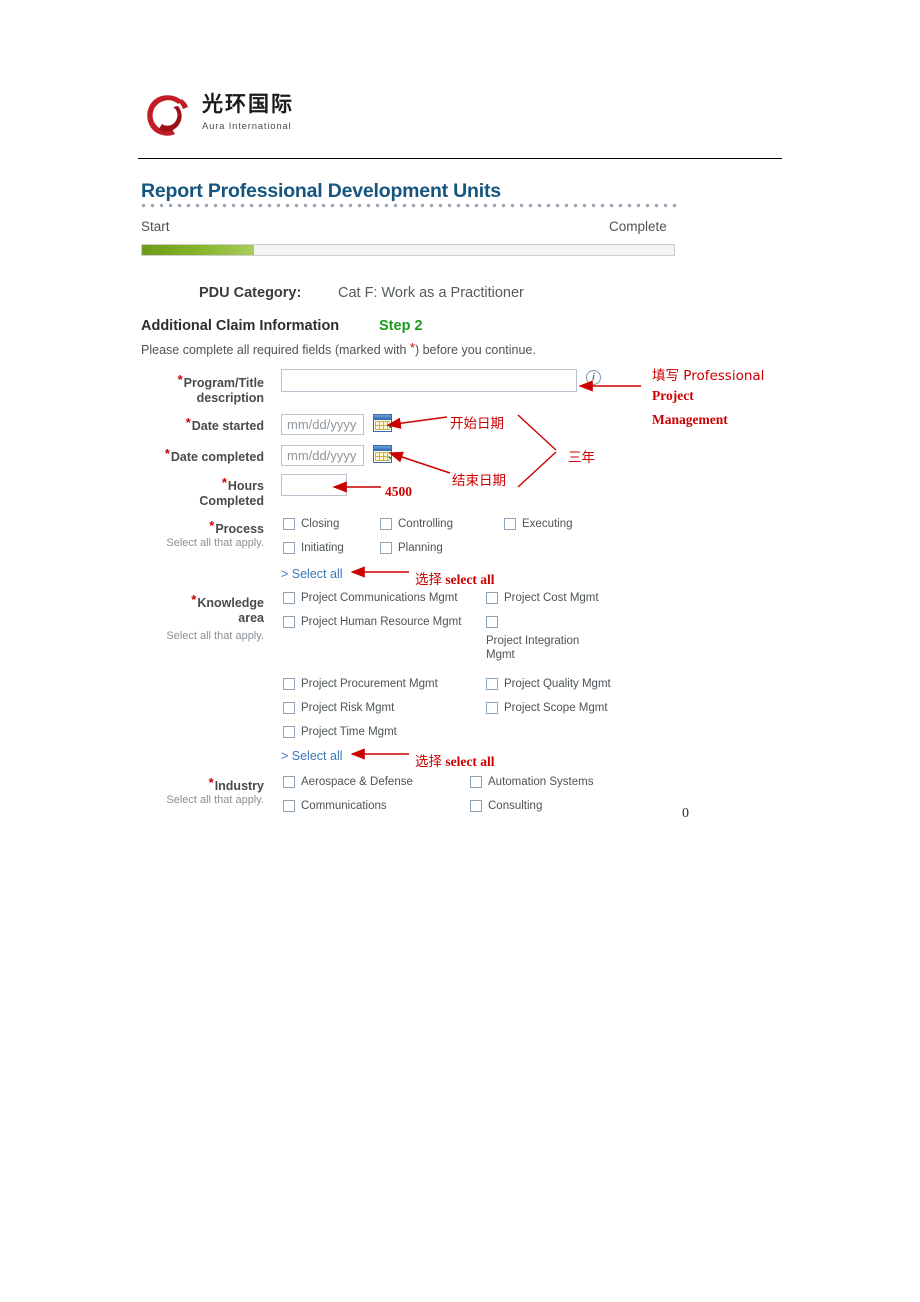 The width and height of the screenshot is (920, 1302). I want to click on knowledge-area-select-all-link: > Select all, so click(312, 756).